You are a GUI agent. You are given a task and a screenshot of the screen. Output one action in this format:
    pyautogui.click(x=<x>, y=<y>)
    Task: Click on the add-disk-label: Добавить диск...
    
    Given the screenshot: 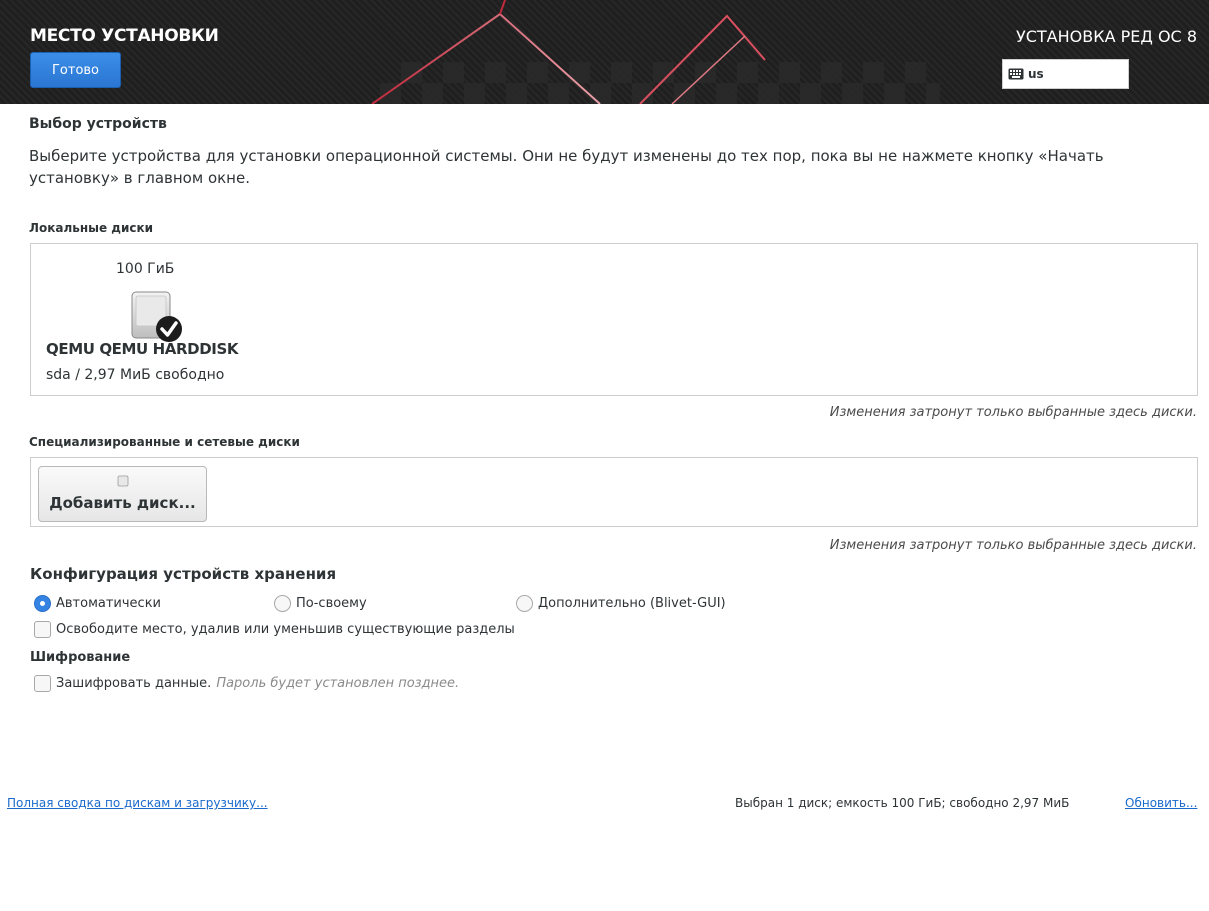 What is the action you would take?
    pyautogui.click(x=122, y=503)
    